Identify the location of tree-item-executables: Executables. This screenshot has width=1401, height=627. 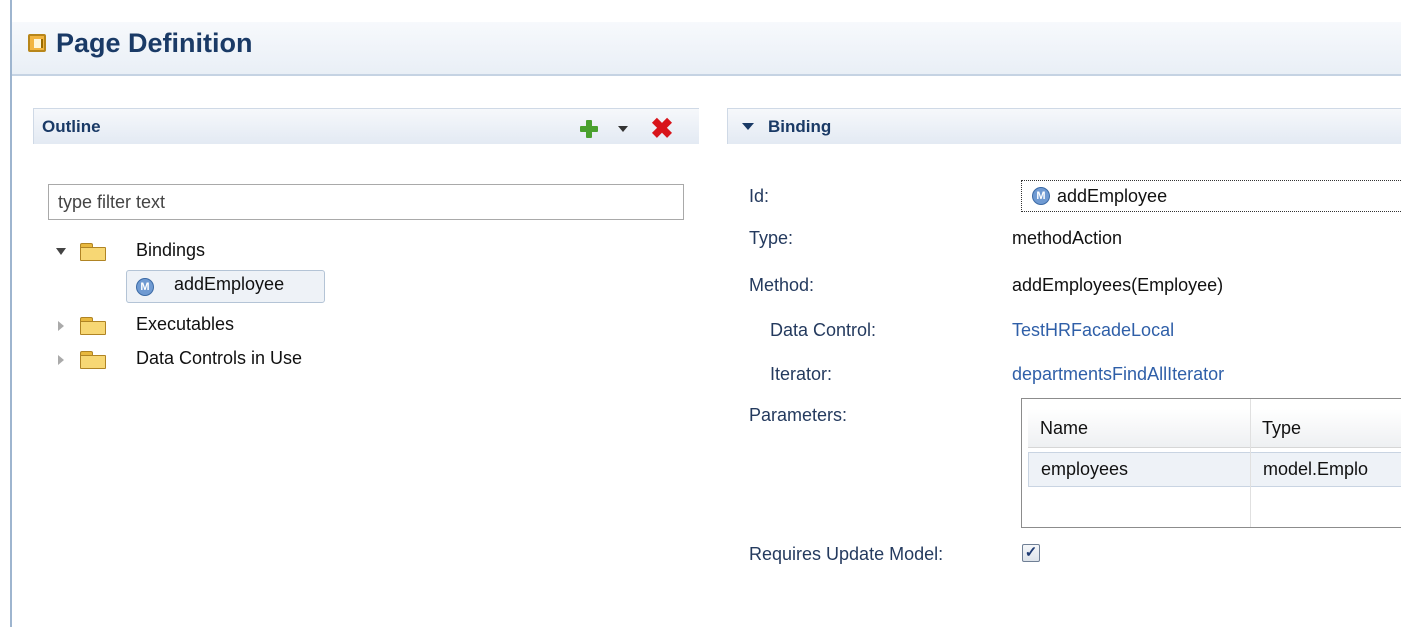
(206, 326).